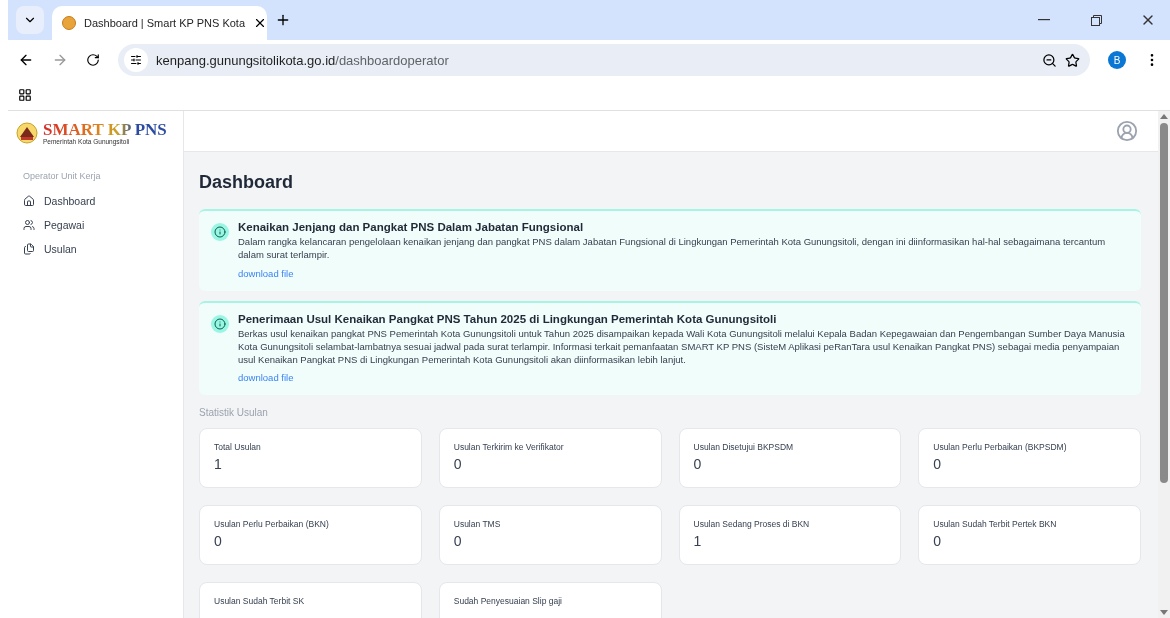  I want to click on restore-icon, so click(1096, 20).